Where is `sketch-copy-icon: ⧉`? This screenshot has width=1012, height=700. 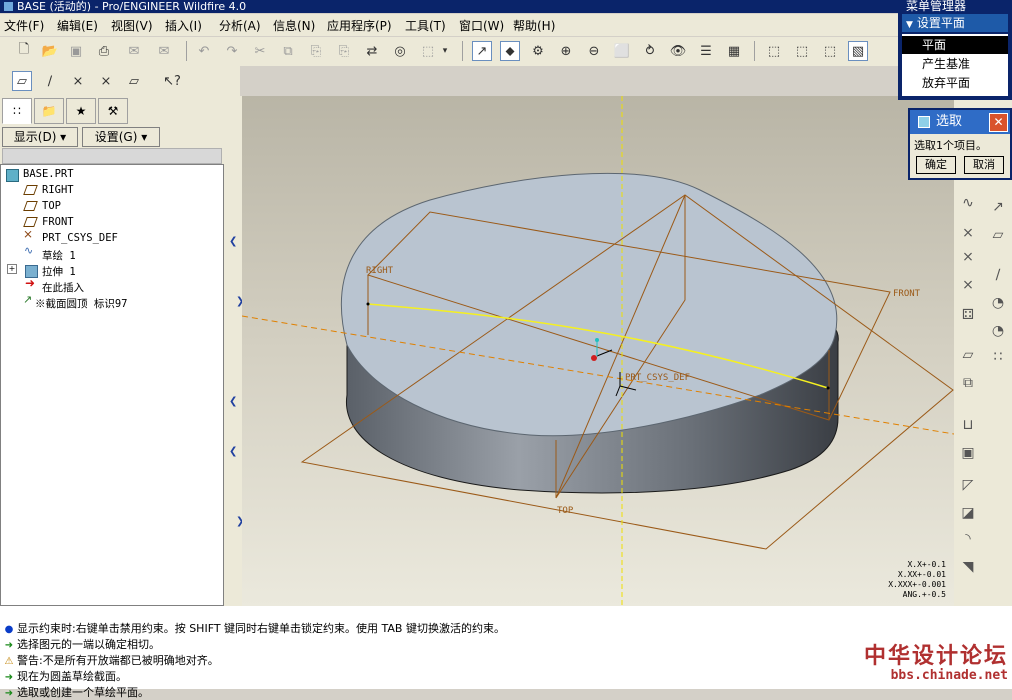 sketch-copy-icon: ⧉ is located at coordinates (968, 383).